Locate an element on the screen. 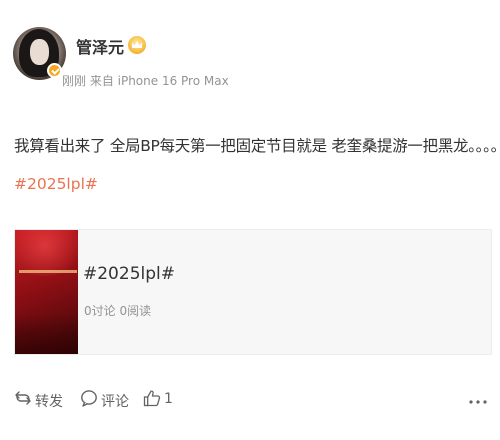  post-header: 管泽元 刚刚 来自 iPhone 16 Pro Max is located at coordinates (248, 60).